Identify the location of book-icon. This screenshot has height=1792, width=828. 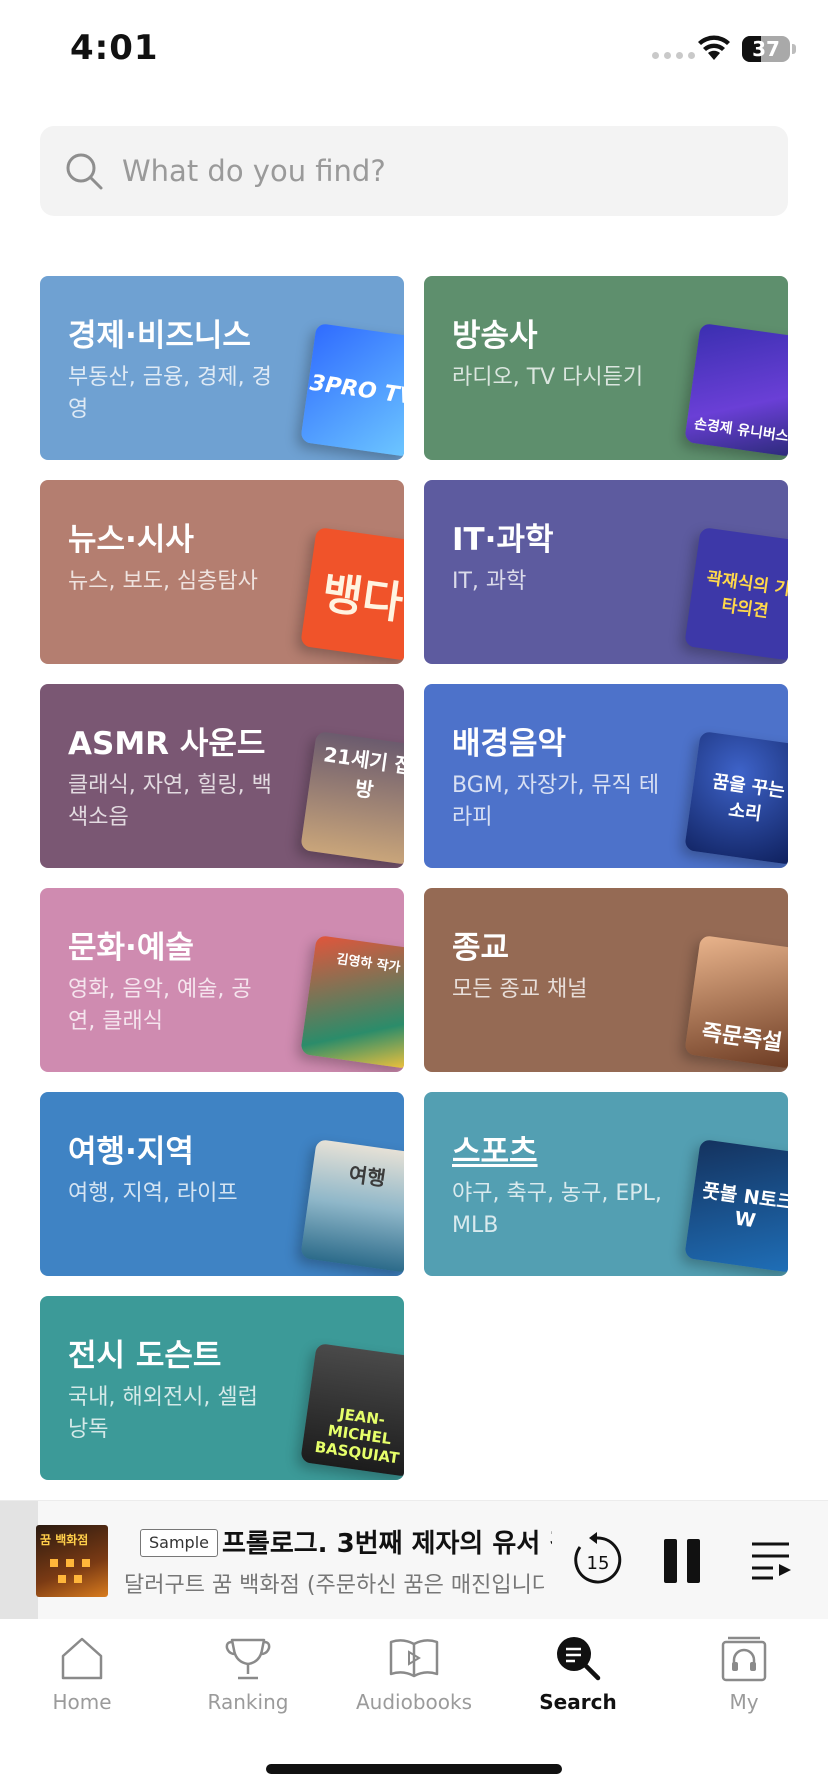
(414, 1658).